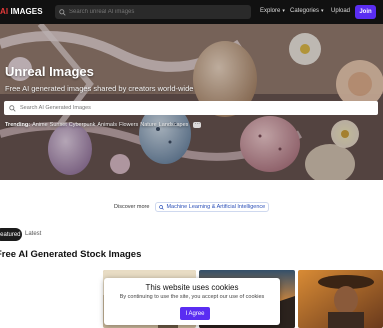 The height and width of the screenshot is (328, 383). What do you see at coordinates (58, 125) in the screenshot?
I see `trending-tag: Sunset` at bounding box center [58, 125].